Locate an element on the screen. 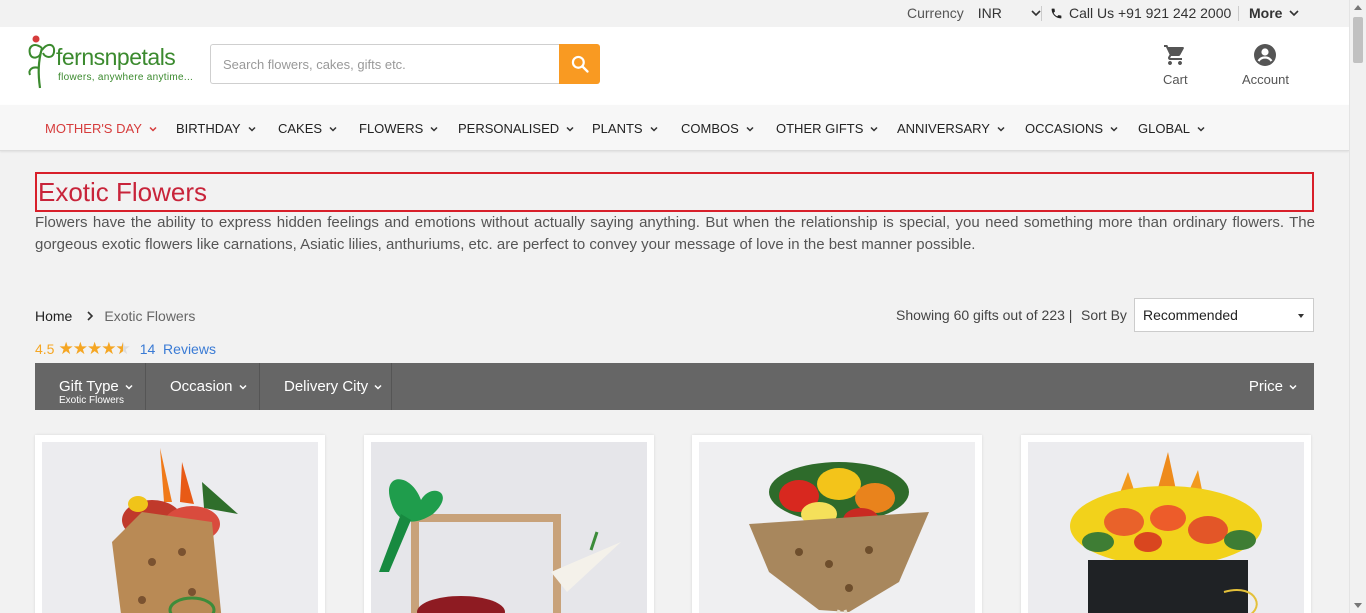 This screenshot has width=1366, height=613. currency-selector: Currency INR is located at coordinates (974, 13).